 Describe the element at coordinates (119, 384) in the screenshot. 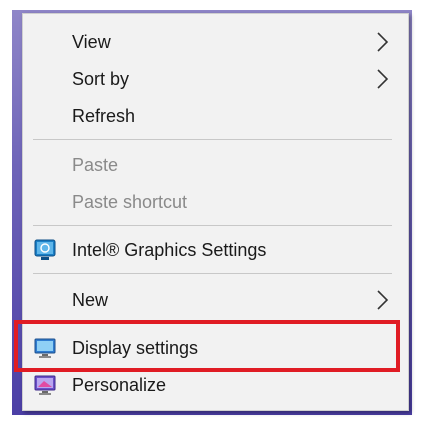

I see `menu-item-label: Personalize` at that location.